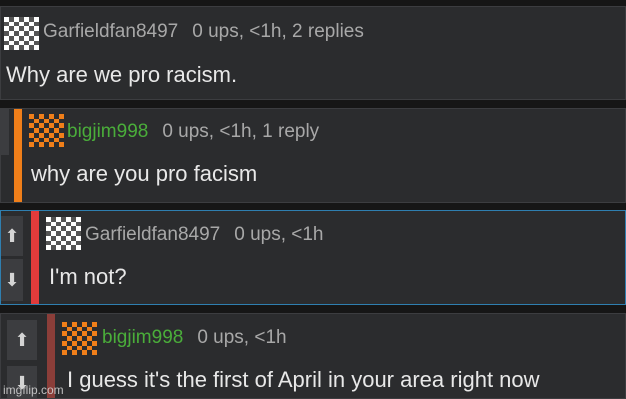  What do you see at coordinates (194, 338) in the screenshot?
I see `comment-header: bigjim998 0 ups, <1h` at bounding box center [194, 338].